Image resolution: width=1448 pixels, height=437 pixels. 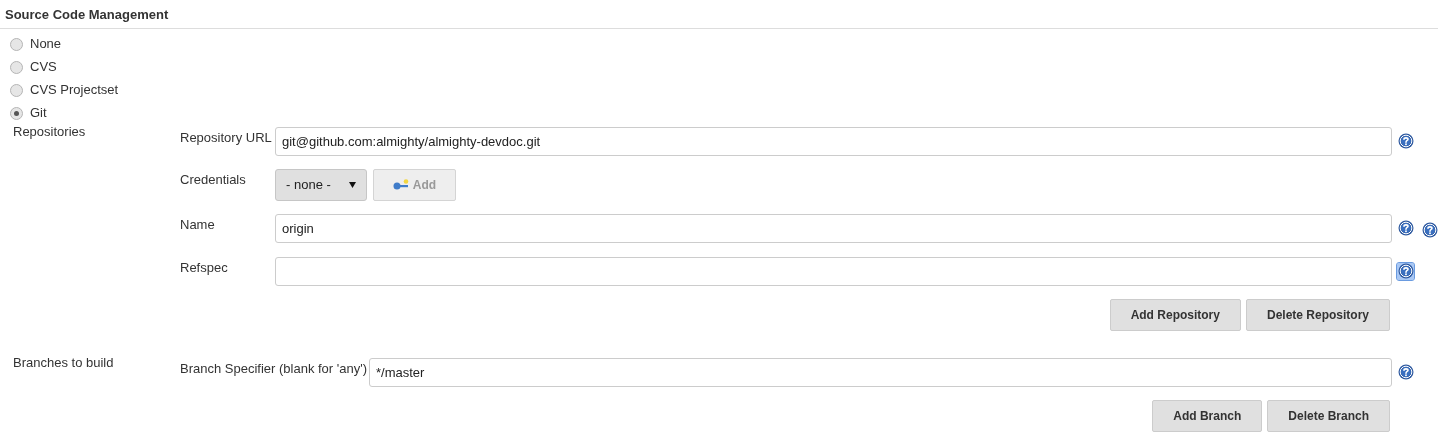 I want to click on action-button: Add Branch, so click(x=1207, y=415).